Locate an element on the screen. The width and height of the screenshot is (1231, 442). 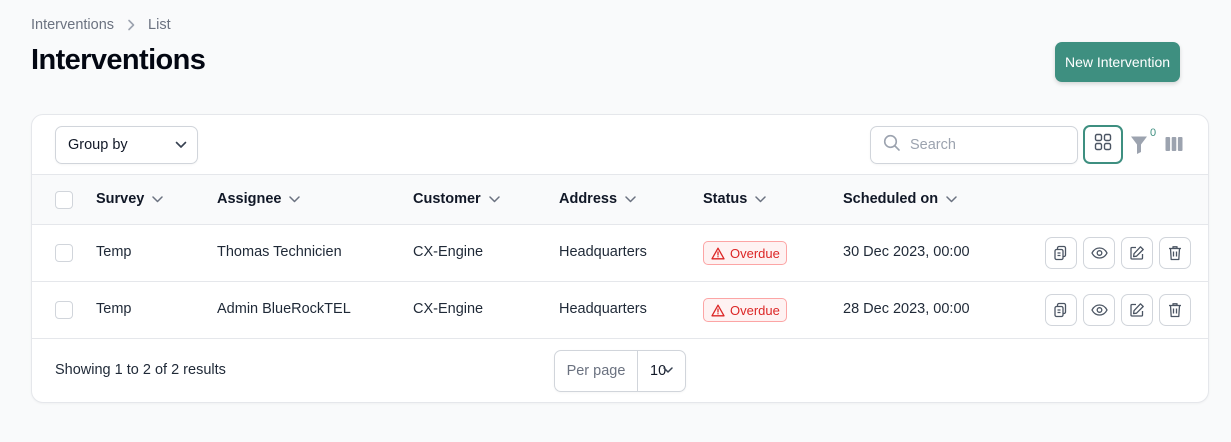
search-box is located at coordinates (974, 145).